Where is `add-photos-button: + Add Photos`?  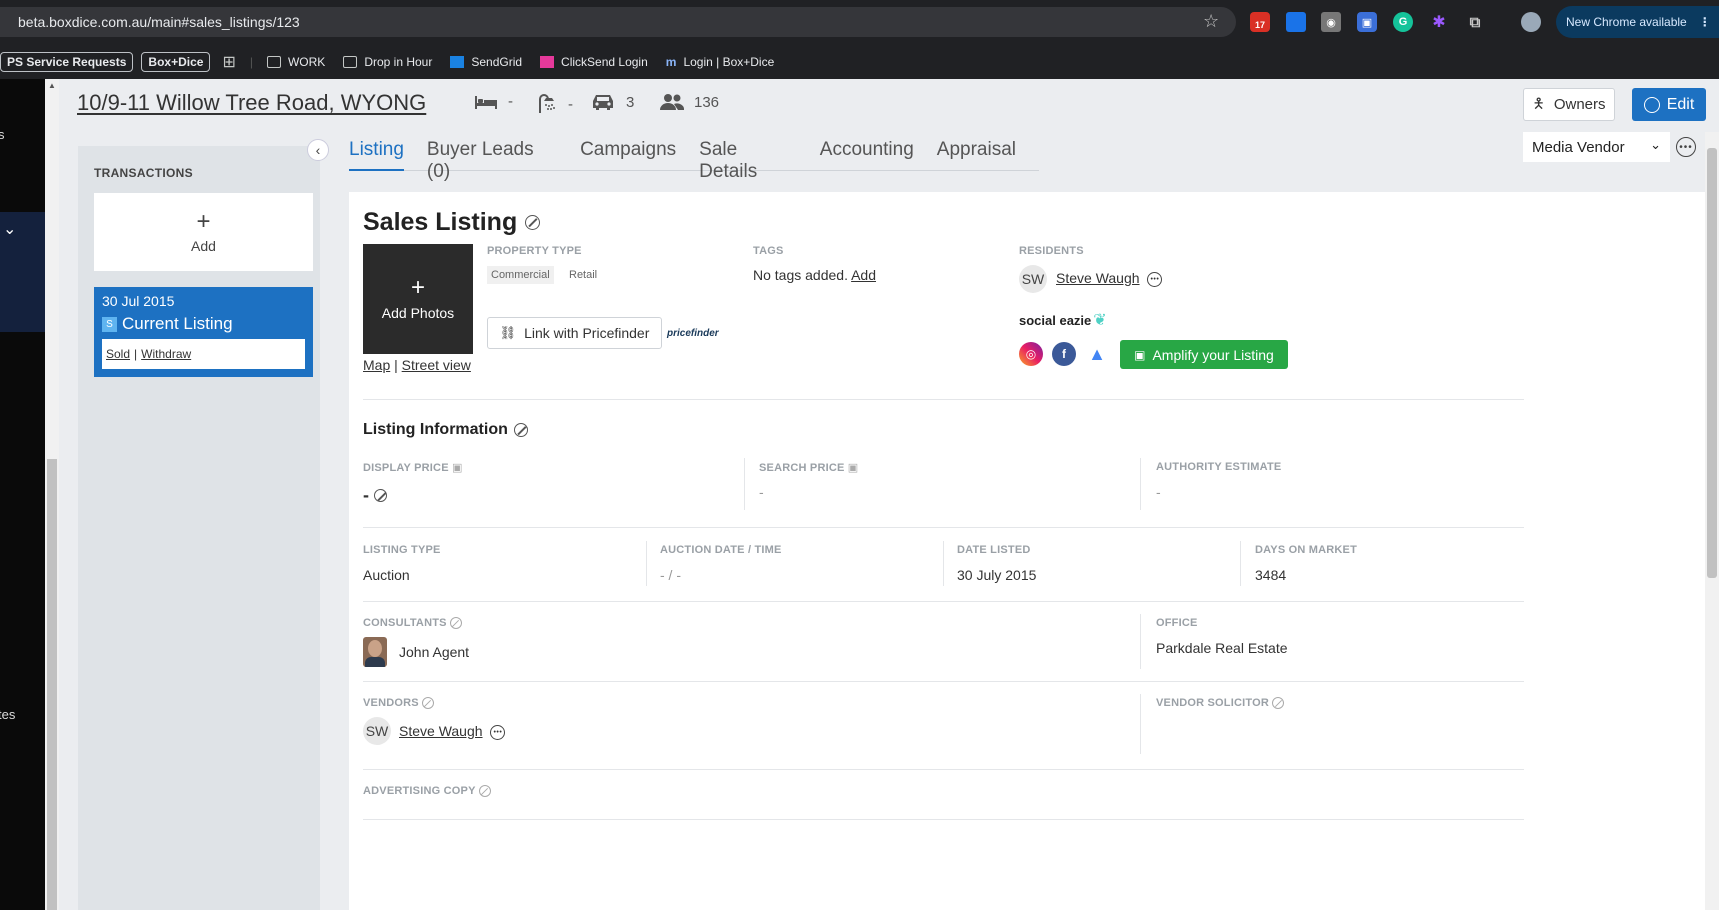 add-photos-button: + Add Photos is located at coordinates (418, 299).